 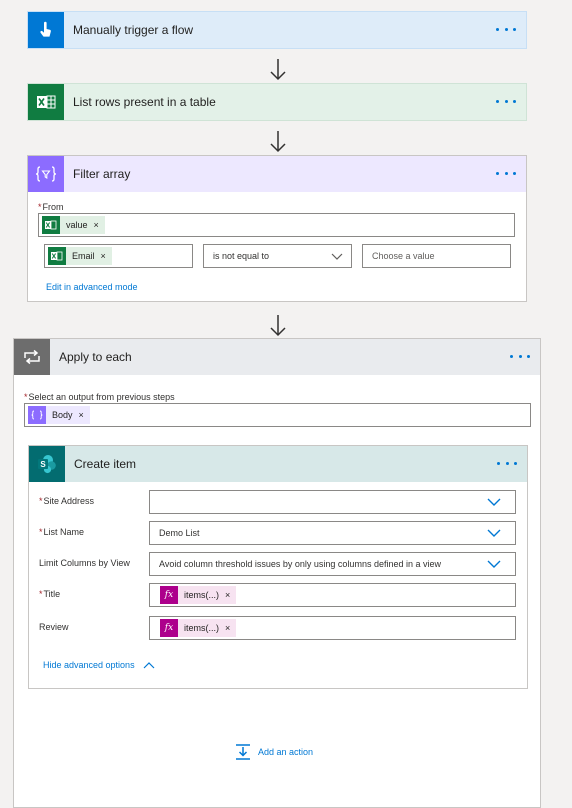 What do you see at coordinates (59, 415) in the screenshot?
I see `body-token: Body ×` at bounding box center [59, 415].